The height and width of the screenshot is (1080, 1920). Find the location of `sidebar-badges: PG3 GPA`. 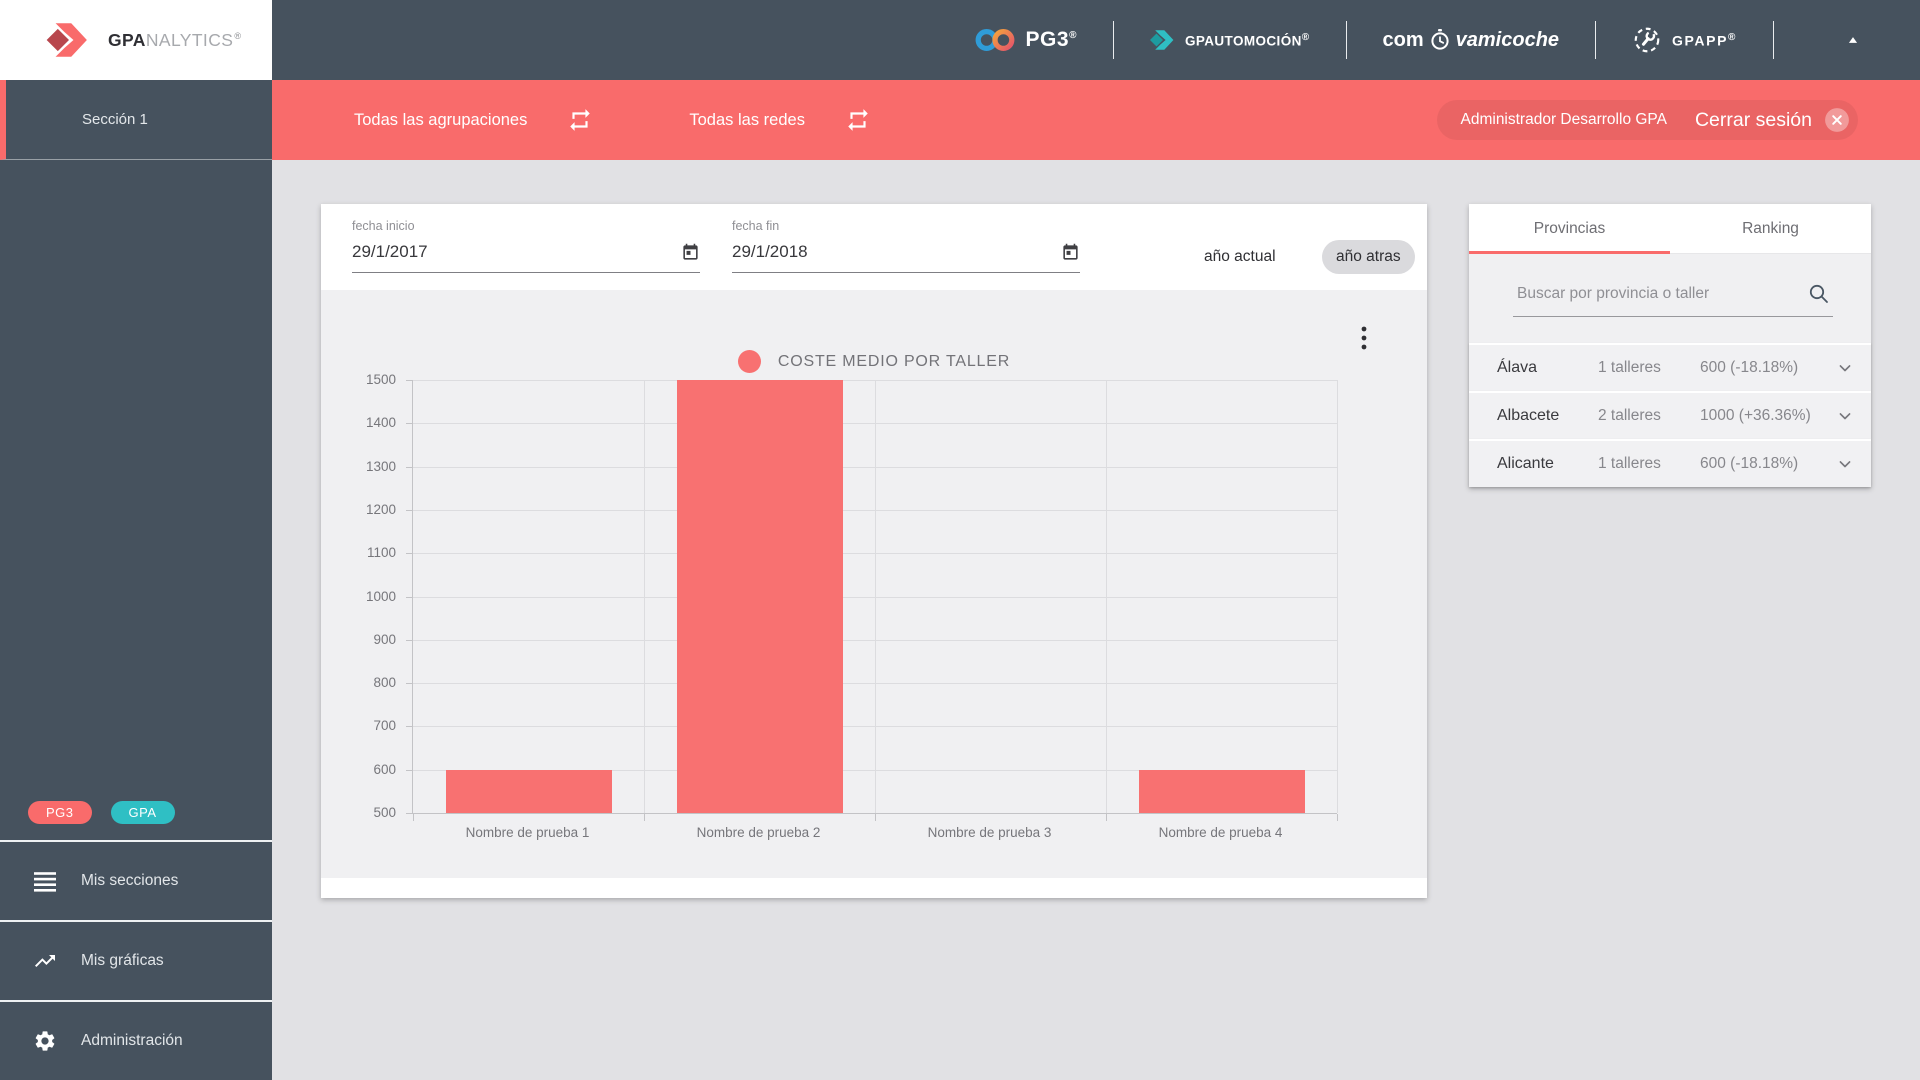

sidebar-badges: PG3 GPA is located at coordinates (136, 820).